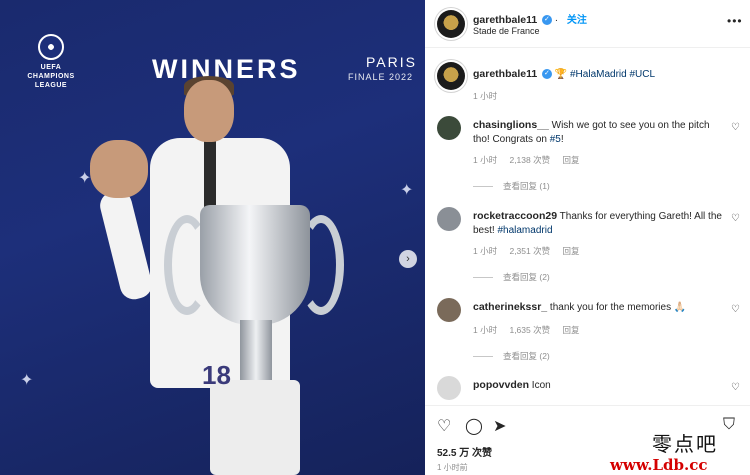  I want to click on comment-text: thank you for the memories 🙏🏻, so click(618, 307).